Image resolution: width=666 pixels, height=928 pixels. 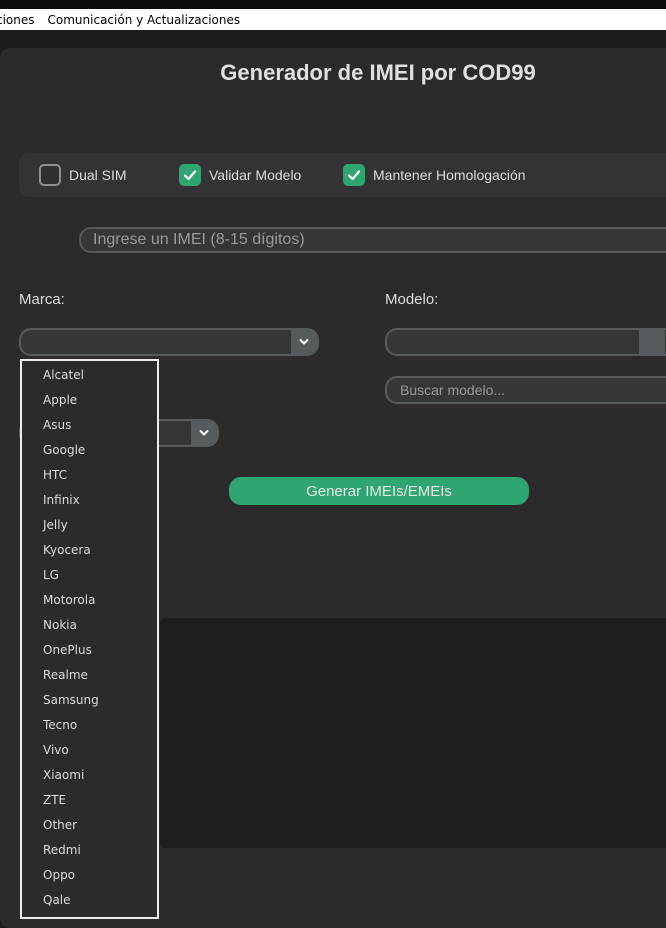 What do you see at coordinates (89, 450) in the screenshot?
I see `dropdown-option: Google` at bounding box center [89, 450].